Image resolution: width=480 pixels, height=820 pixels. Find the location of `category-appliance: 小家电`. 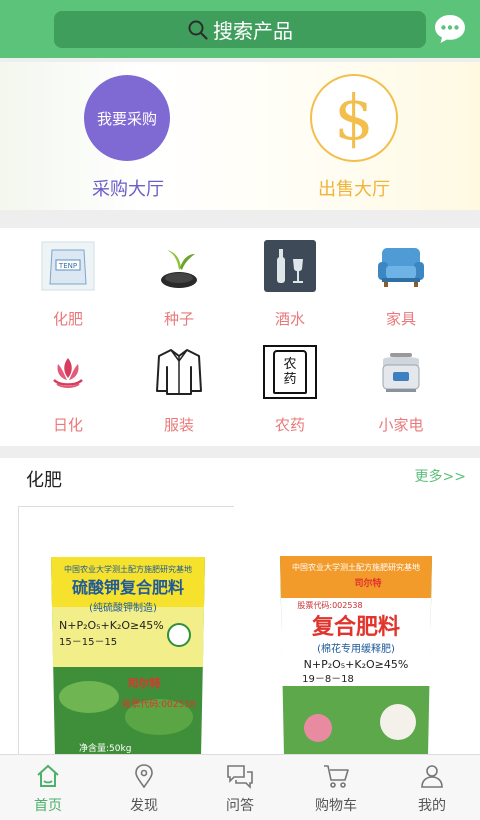

category-appliance: 小家电 is located at coordinates (401, 384).